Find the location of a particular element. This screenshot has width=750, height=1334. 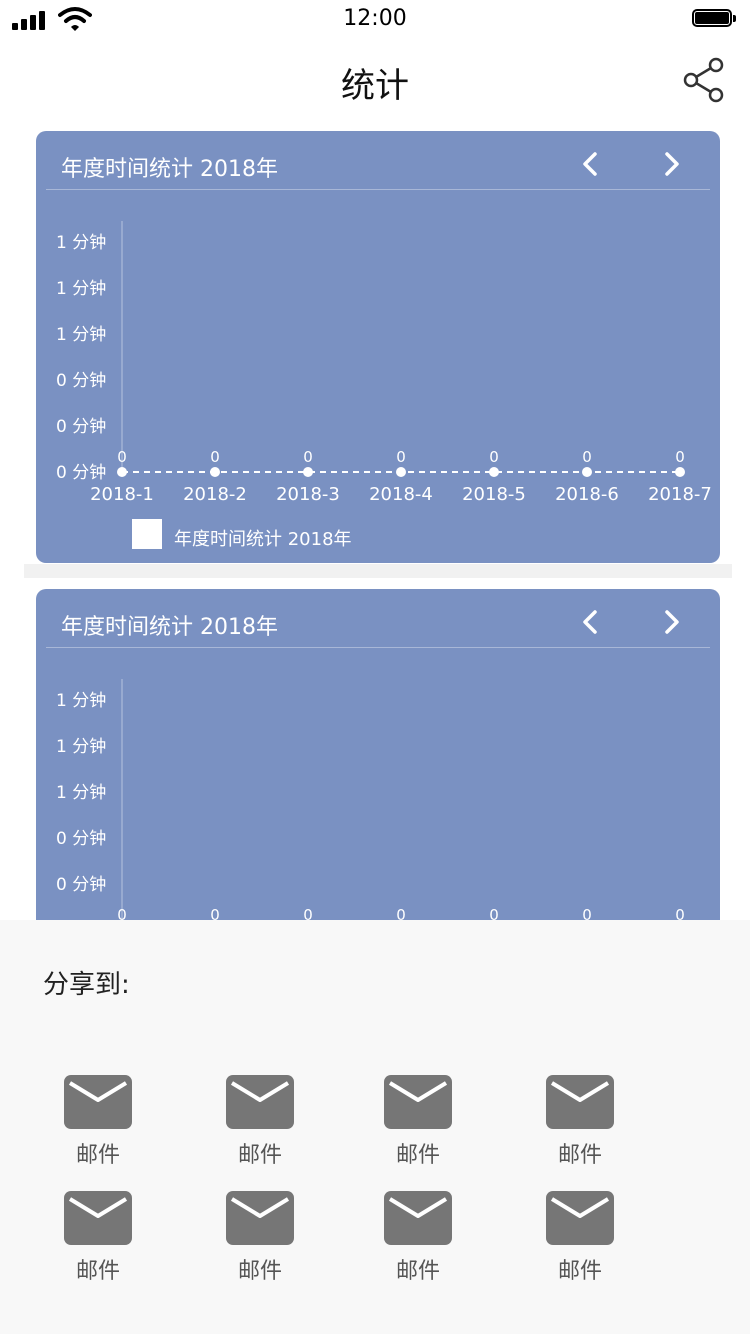

share-title: 分享到: is located at coordinates (86, 985).